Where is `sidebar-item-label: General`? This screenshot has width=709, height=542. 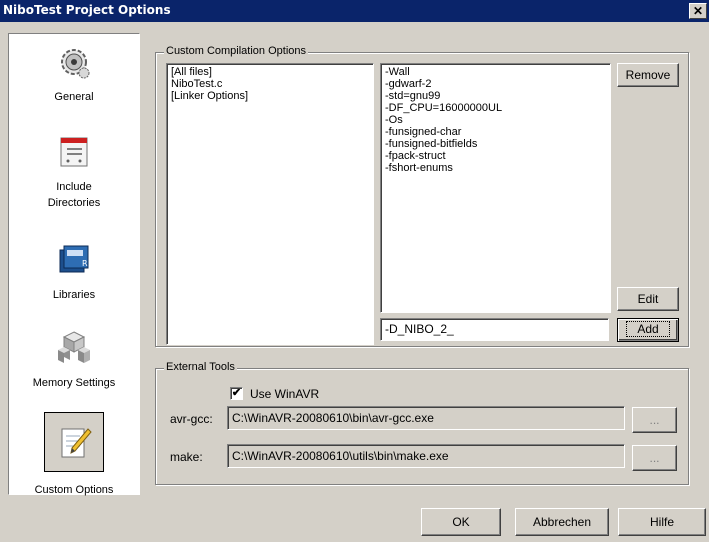 sidebar-item-label: General is located at coordinates (74, 97).